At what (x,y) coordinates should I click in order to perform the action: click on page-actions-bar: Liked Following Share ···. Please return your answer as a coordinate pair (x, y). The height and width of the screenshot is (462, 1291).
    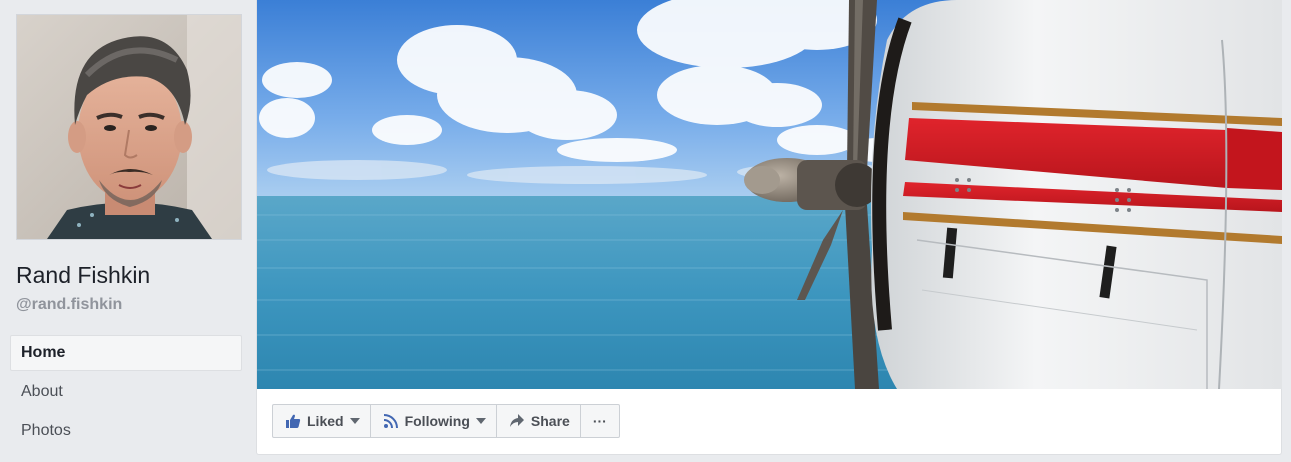
    Looking at the image, I should click on (446, 421).